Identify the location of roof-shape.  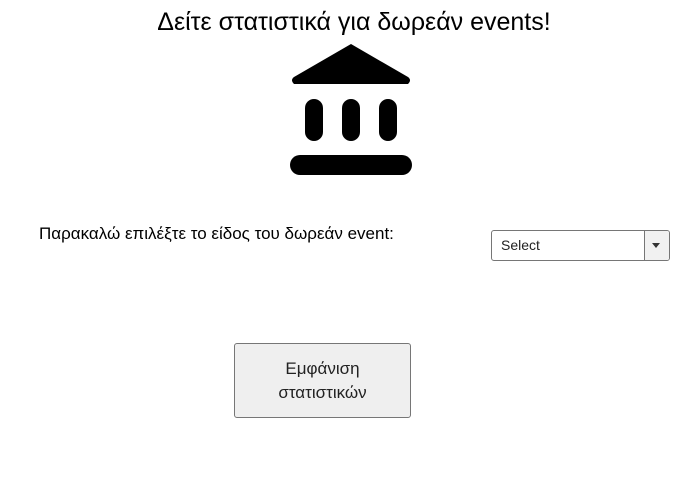
(351, 64).